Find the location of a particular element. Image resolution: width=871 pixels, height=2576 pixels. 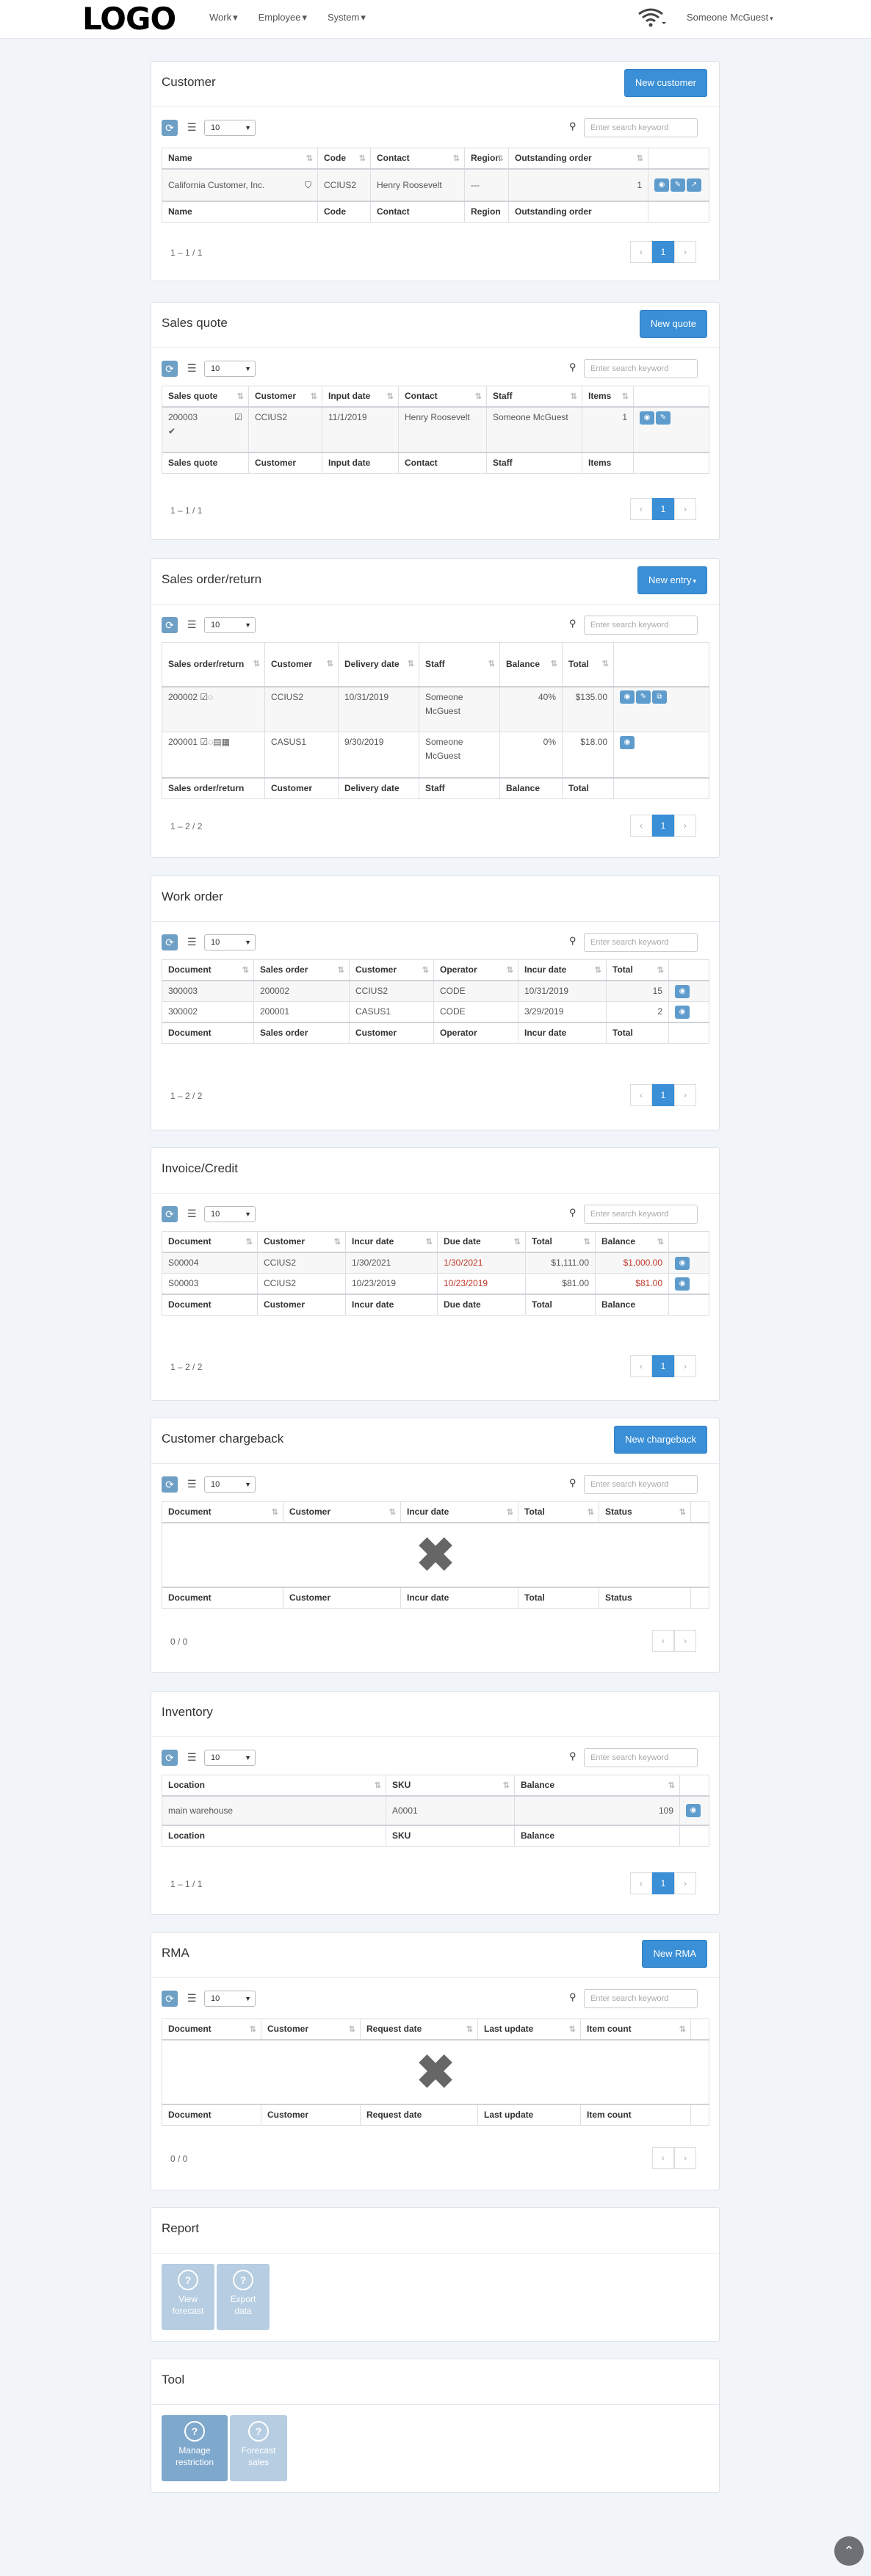

view-forecast-tile: ? View forecast is located at coordinates (188, 2297).